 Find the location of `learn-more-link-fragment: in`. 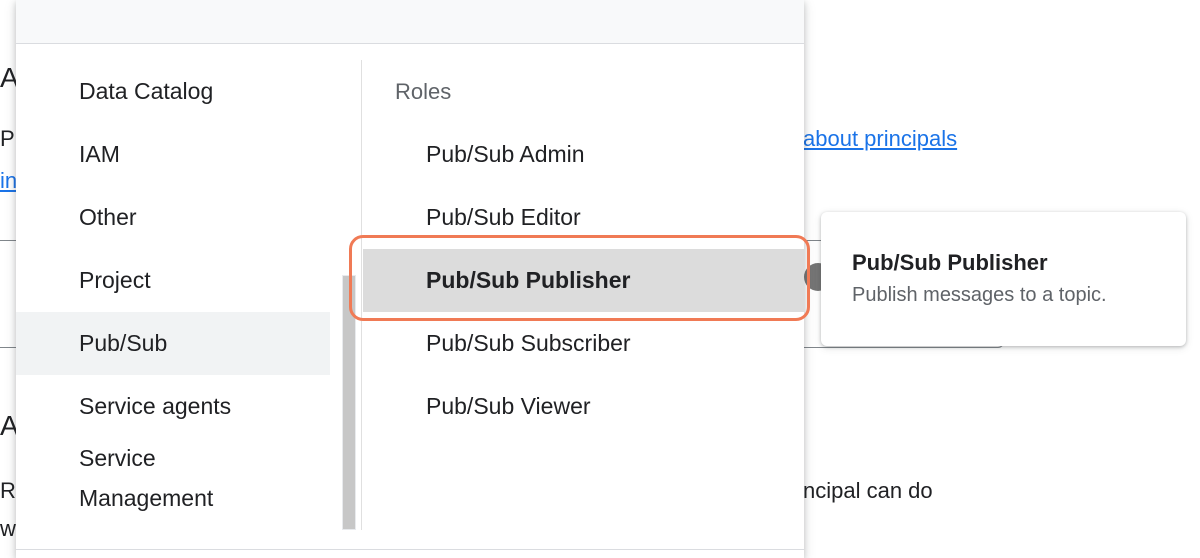

learn-more-link-fragment: in is located at coordinates (8, 181).